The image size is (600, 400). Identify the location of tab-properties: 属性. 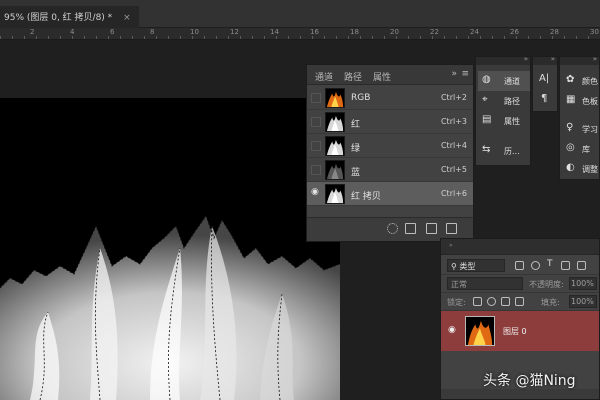
(382, 76).